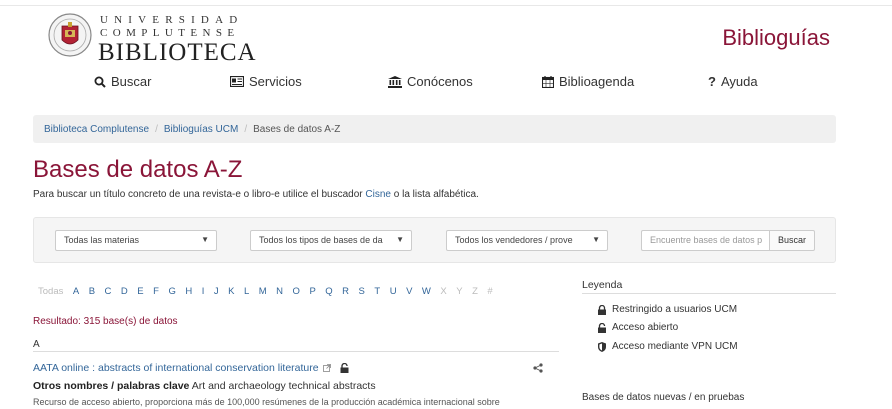 The height and width of the screenshot is (409, 892). Describe the element at coordinates (378, 194) in the screenshot. I see `cisne-link: Cisne` at that location.